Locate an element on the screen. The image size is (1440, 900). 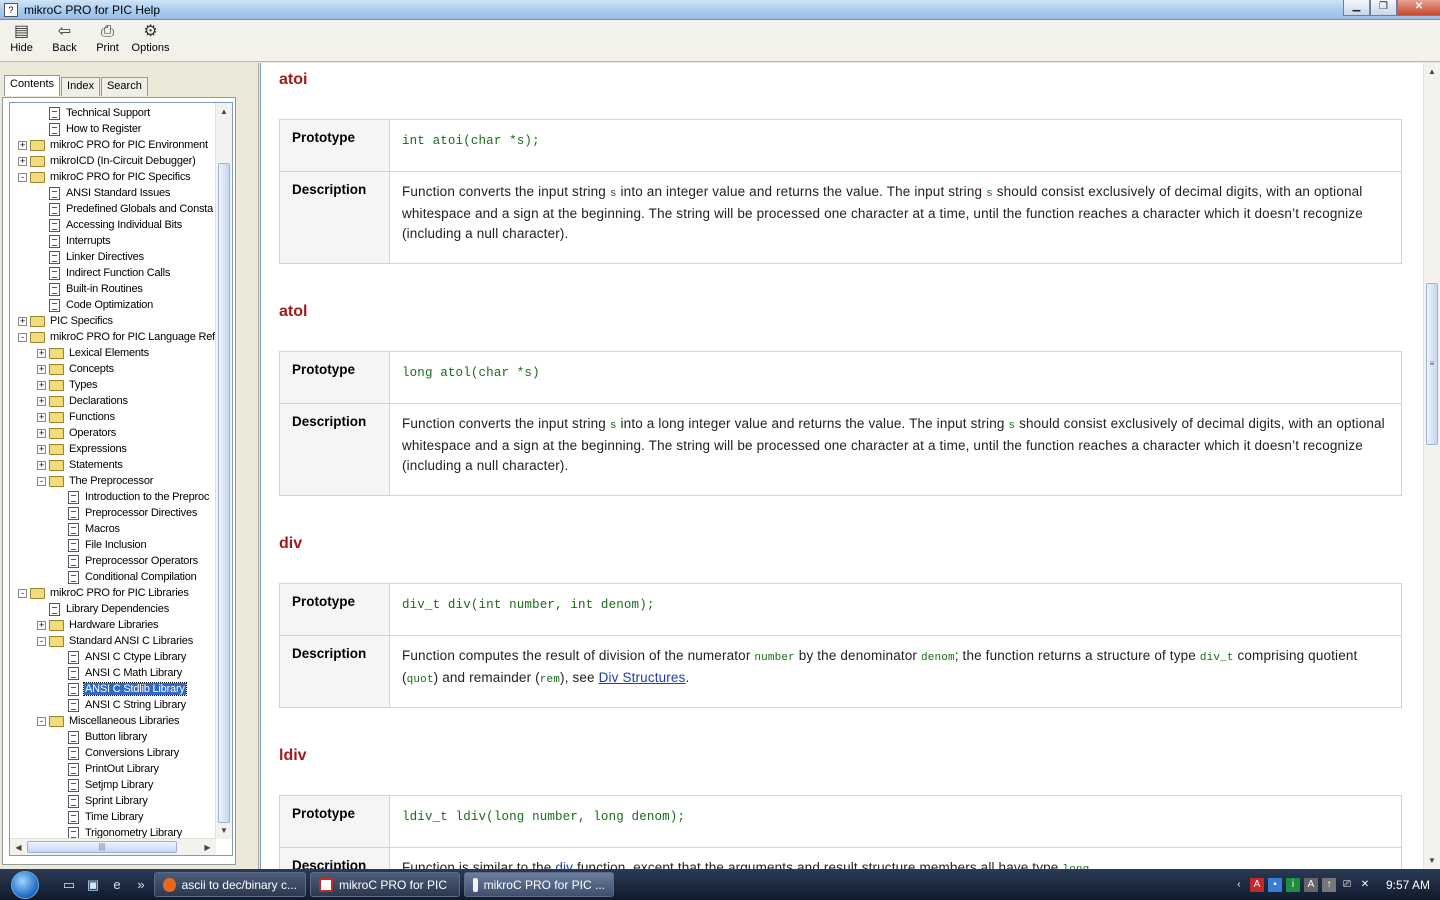
internet-explorer-icon: e is located at coordinates (117, 885).